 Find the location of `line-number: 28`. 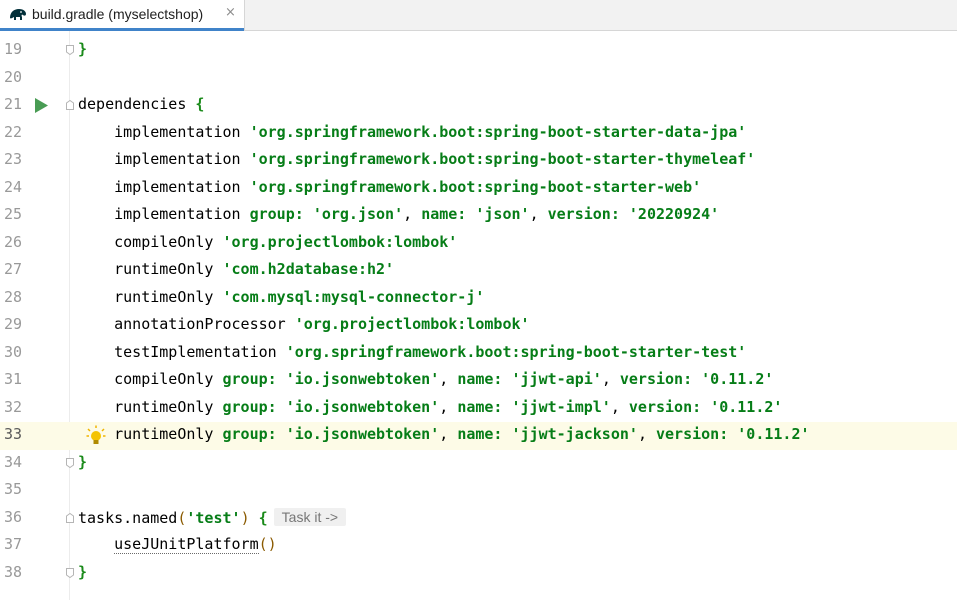

line-number: 28 is located at coordinates (13, 296).